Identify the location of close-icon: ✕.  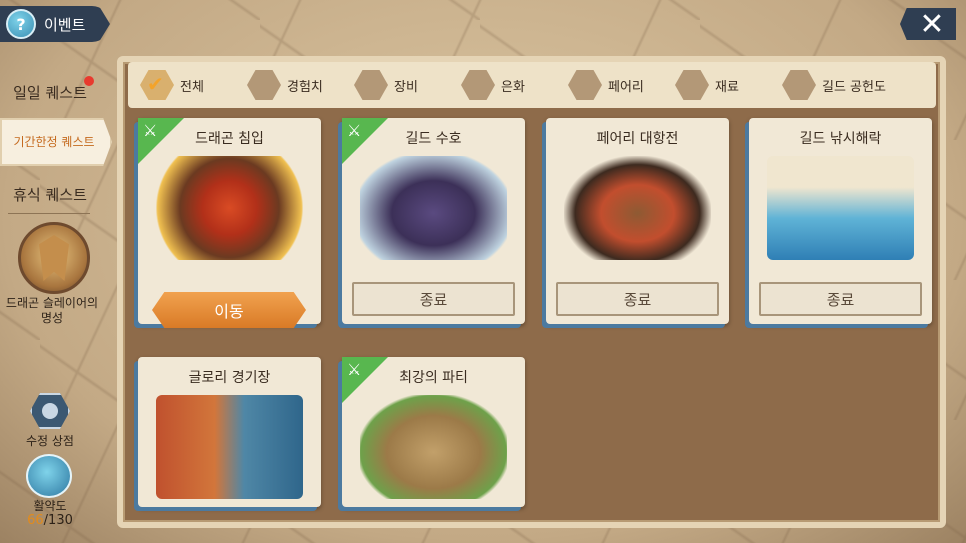
(932, 24).